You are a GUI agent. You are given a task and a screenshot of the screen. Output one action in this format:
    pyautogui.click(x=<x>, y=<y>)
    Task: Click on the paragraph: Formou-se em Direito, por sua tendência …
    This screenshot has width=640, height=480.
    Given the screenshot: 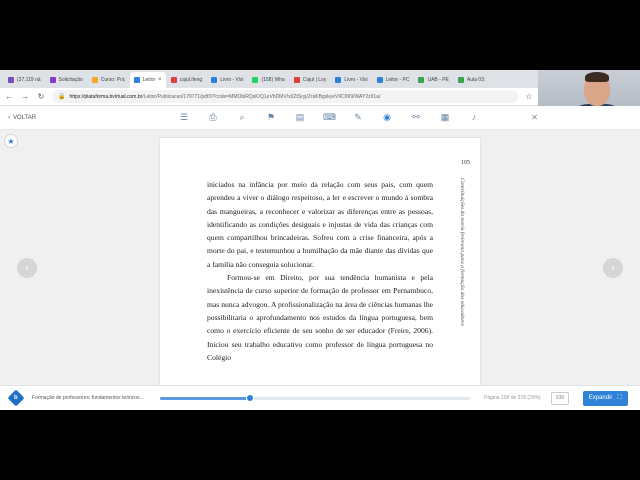 What is the action you would take?
    pyautogui.click(x=320, y=317)
    